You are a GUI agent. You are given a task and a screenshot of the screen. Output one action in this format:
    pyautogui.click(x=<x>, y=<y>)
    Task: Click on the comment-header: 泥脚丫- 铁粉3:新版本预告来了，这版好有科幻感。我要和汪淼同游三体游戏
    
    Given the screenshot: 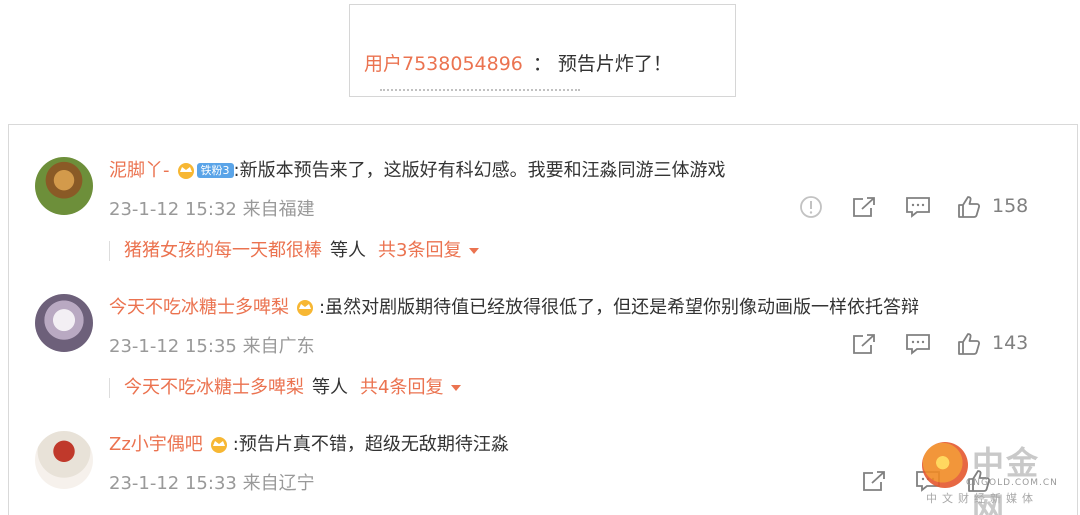 What is the action you would take?
    pyautogui.click(x=417, y=171)
    